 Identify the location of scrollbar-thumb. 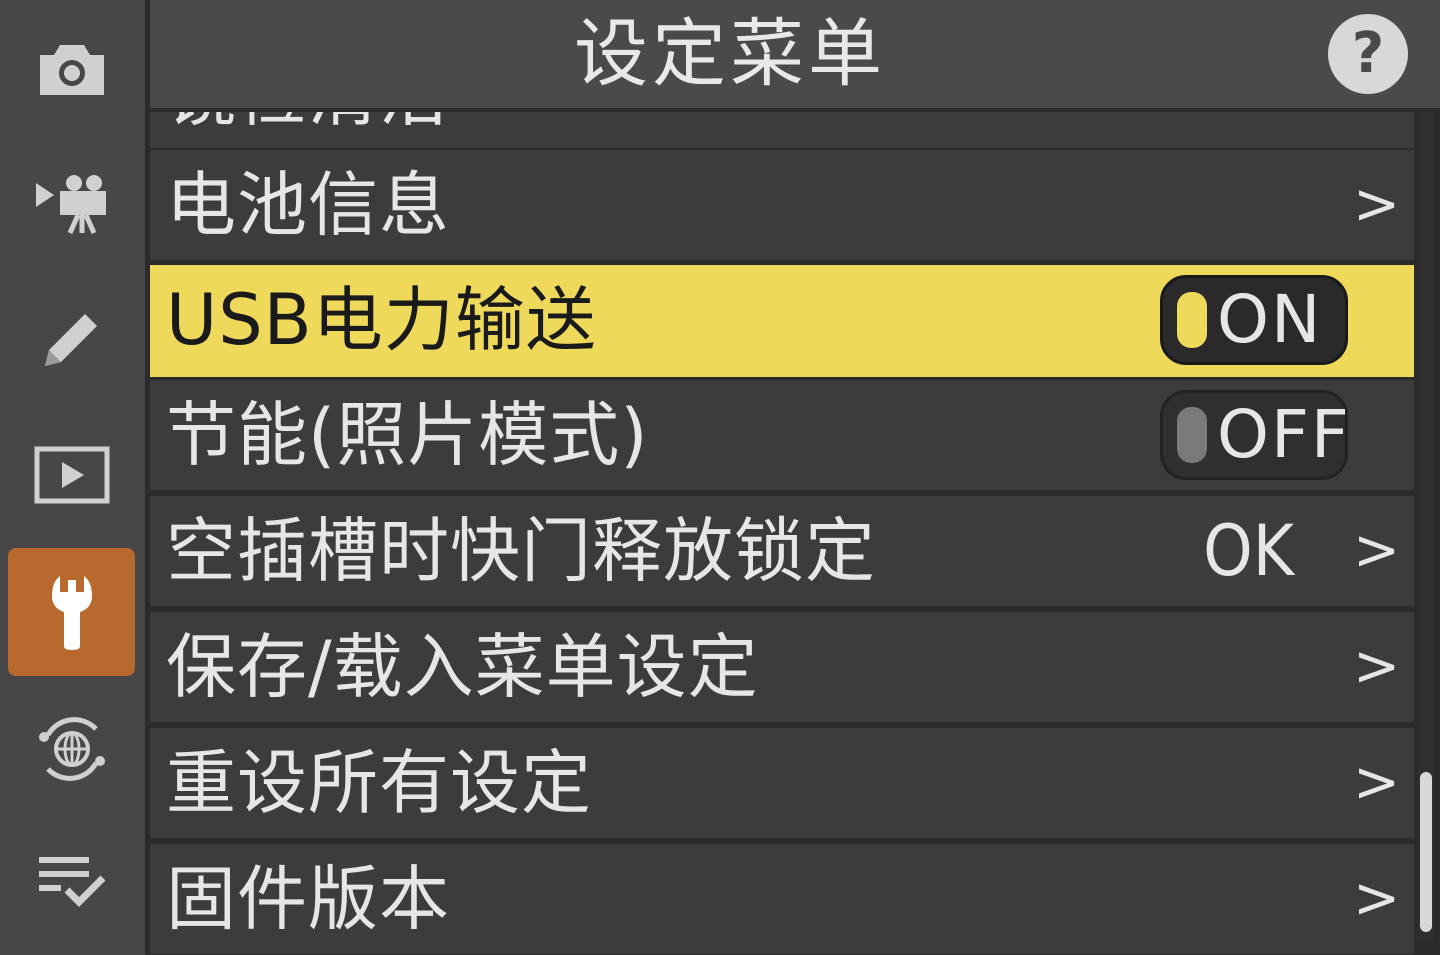
(1426, 852).